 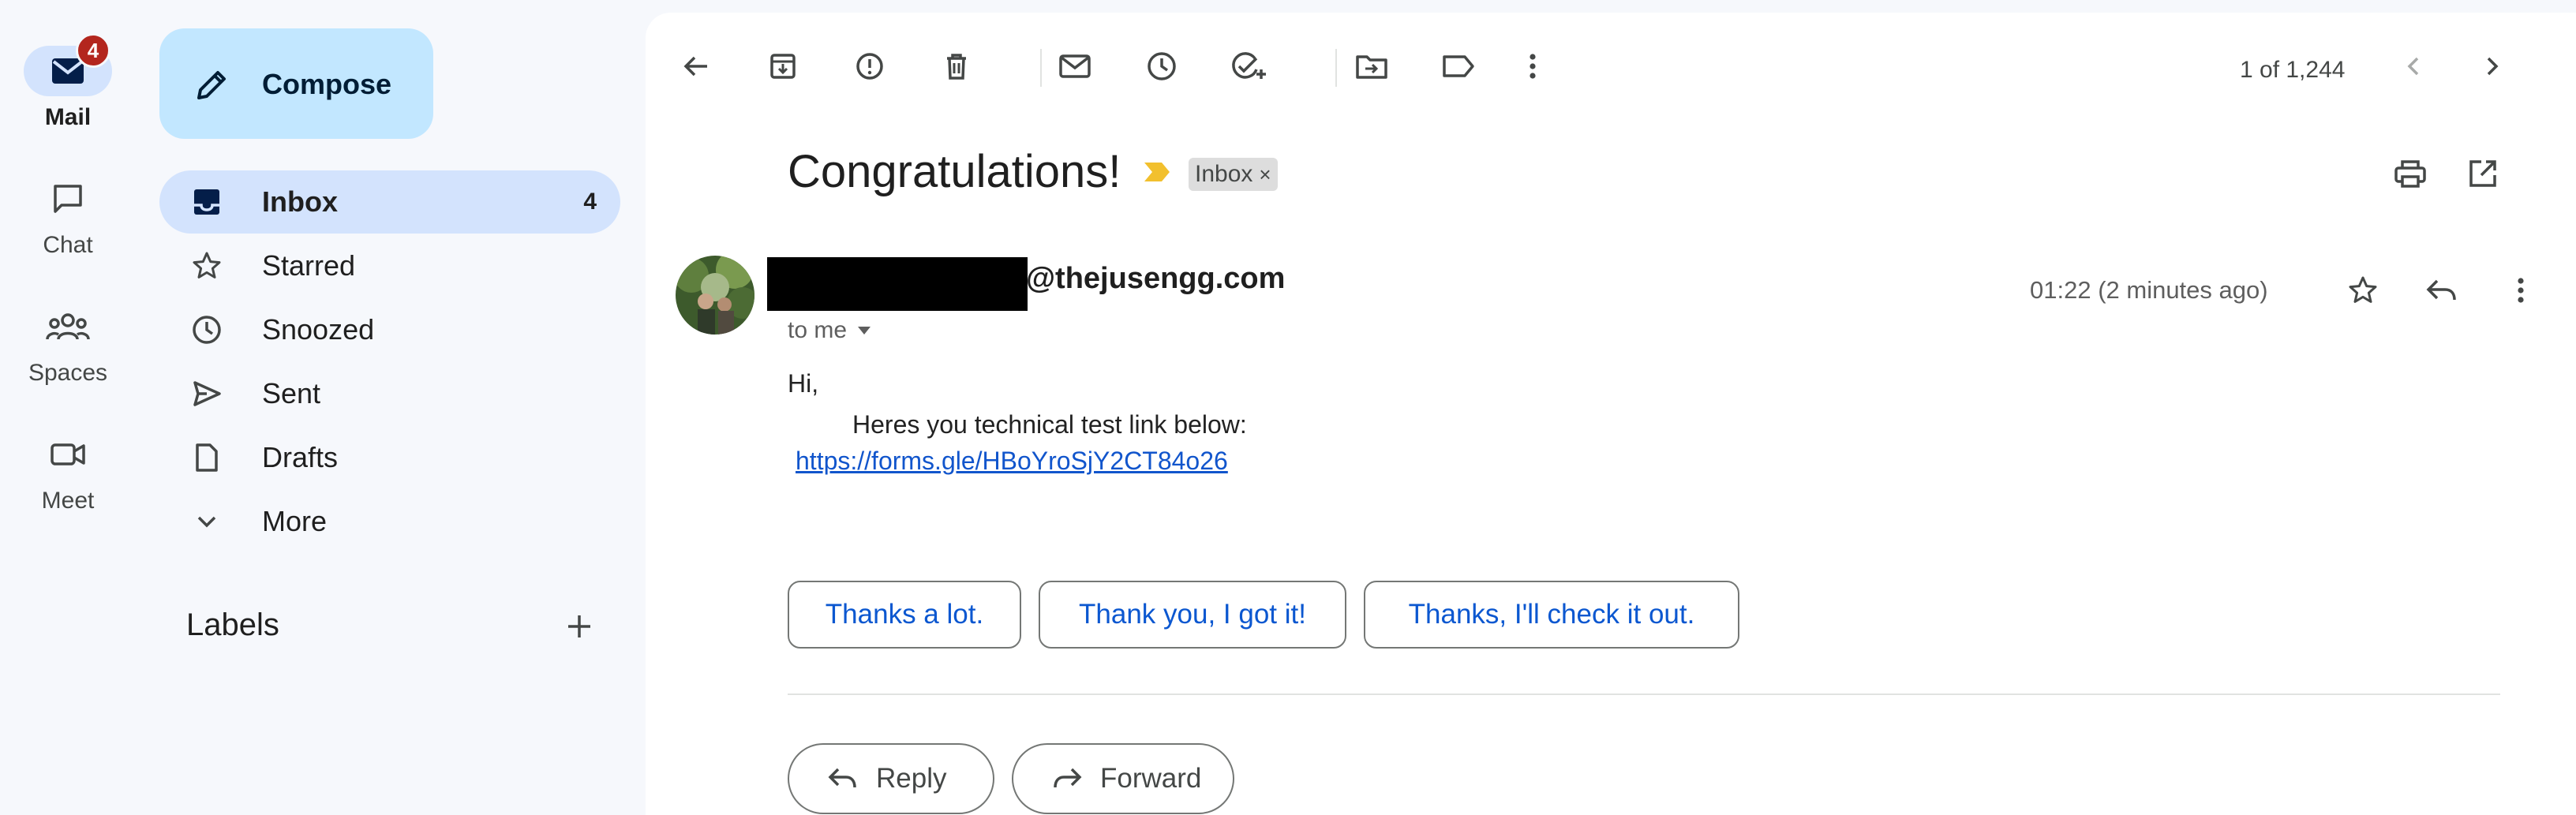 I want to click on rail-pill: 4, so click(x=68, y=64).